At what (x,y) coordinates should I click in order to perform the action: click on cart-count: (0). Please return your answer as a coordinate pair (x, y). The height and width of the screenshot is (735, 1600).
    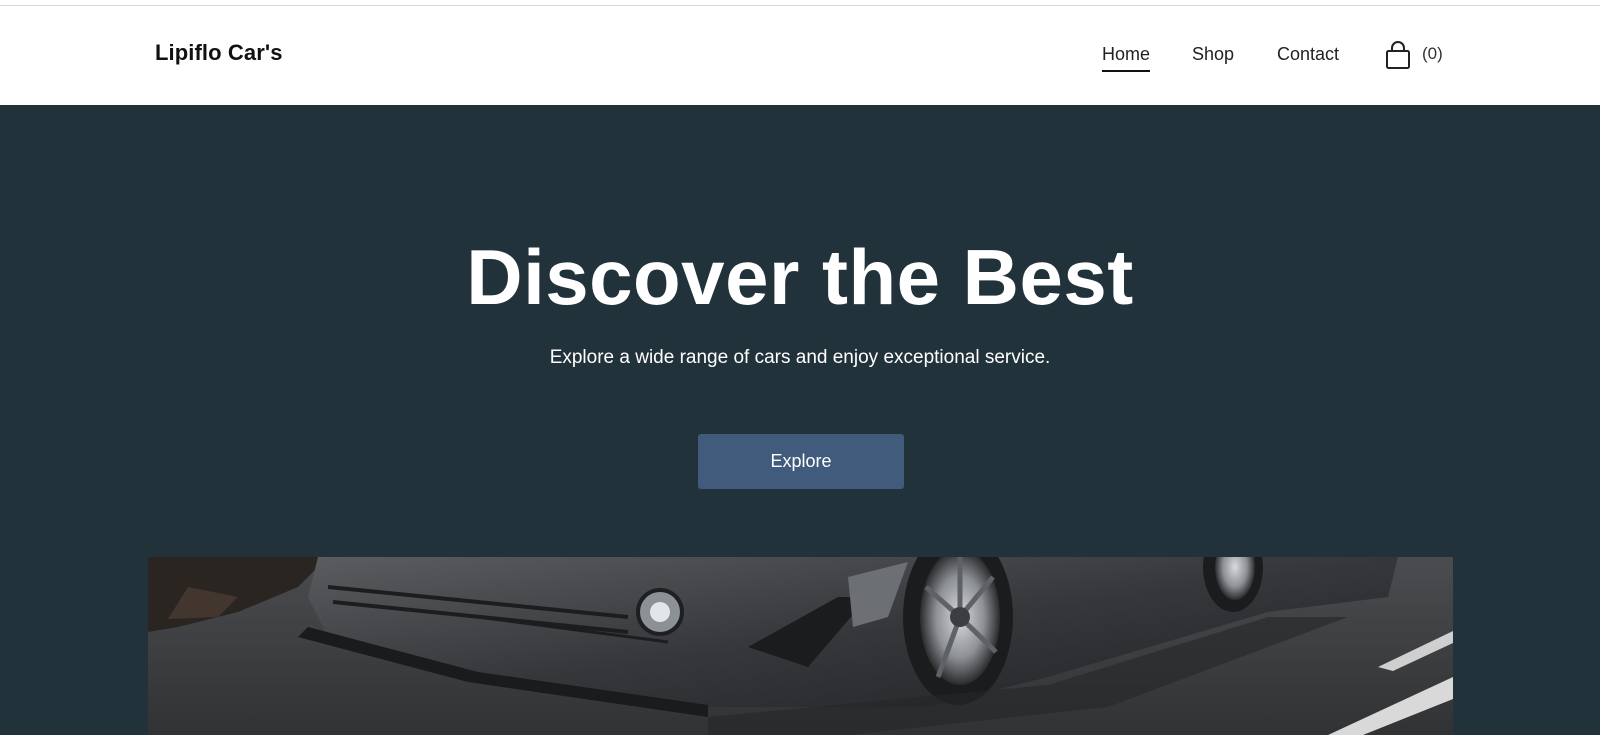
    Looking at the image, I should click on (1432, 53).